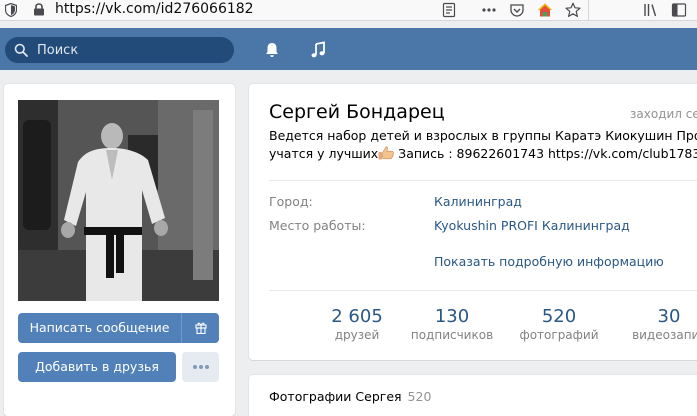 The height and width of the screenshot is (416, 697). I want to click on counter-label: фотографий, so click(559, 335).